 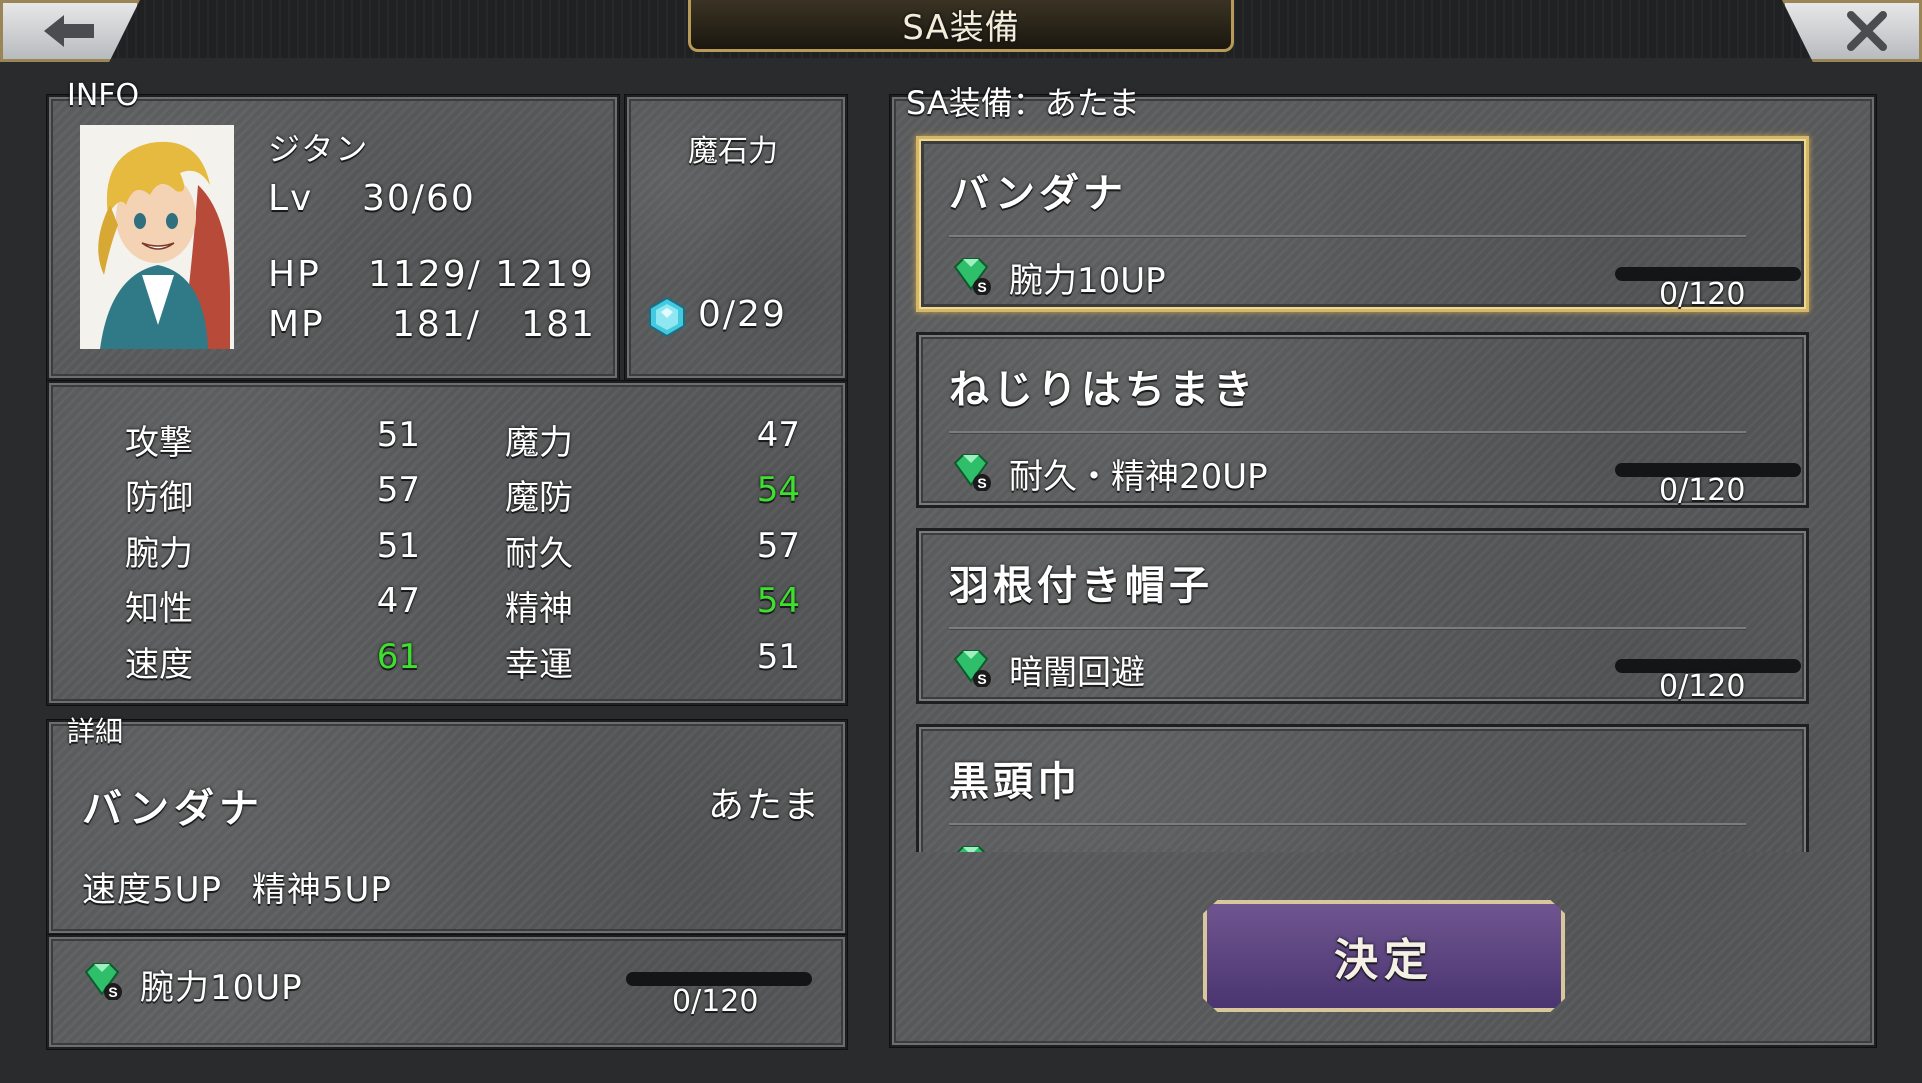 I want to click on confirm-button: 決定, so click(x=1384, y=956).